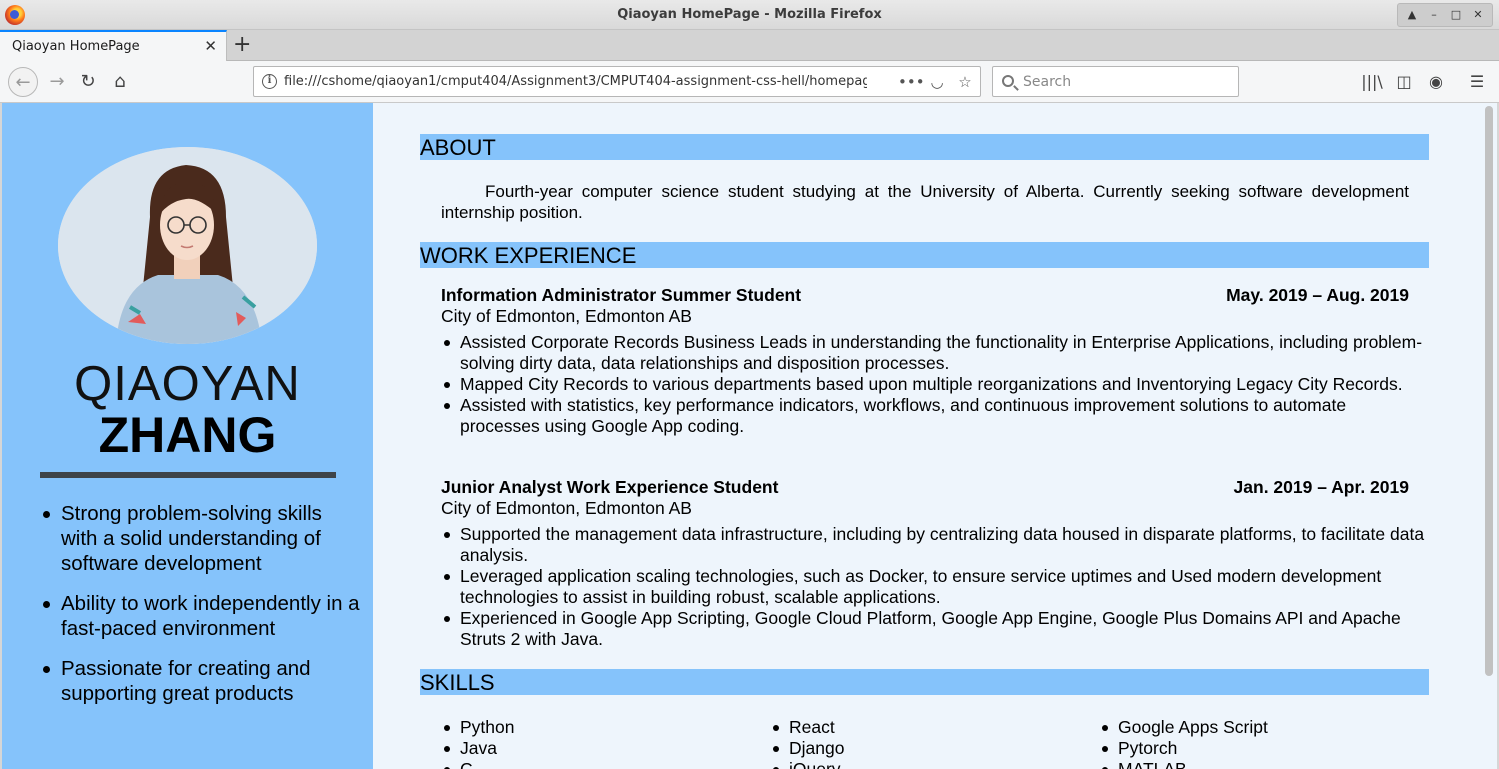  I want to click on skill-item: C, so click(605, 764).